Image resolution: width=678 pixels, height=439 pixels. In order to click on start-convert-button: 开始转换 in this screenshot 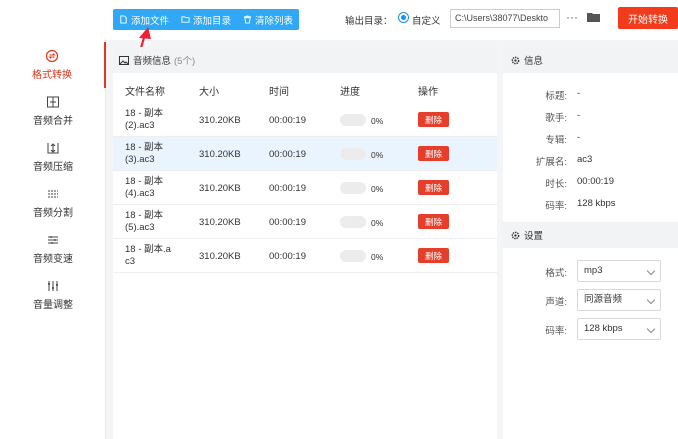, I will do `click(648, 18)`.